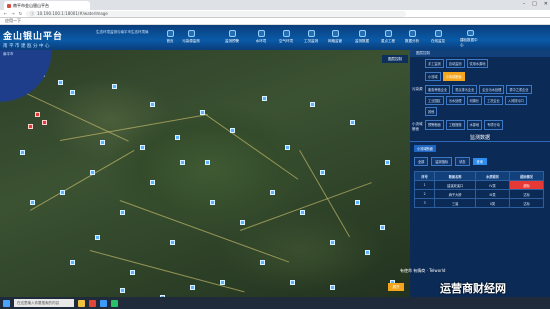 The width and height of the screenshot is (550, 309). I want to click on nav-item-8: 重点工程, so click(388, 39).